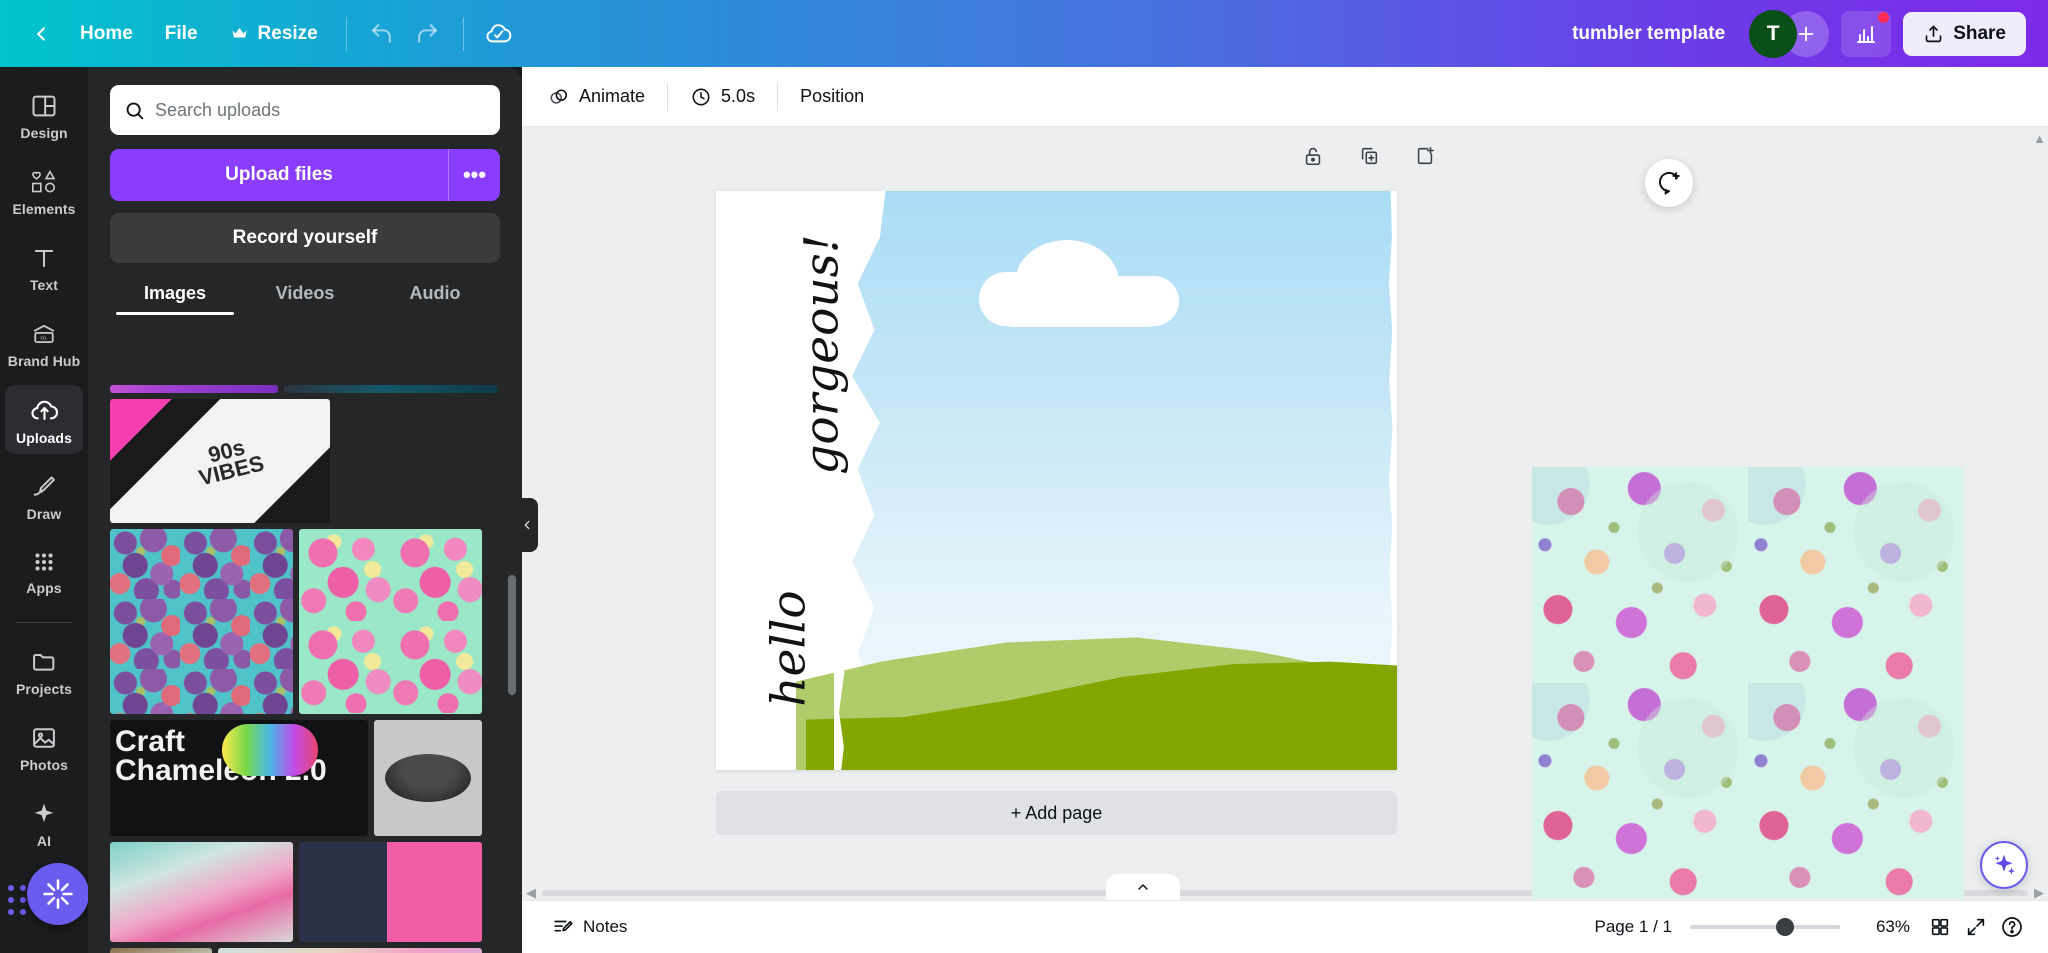 The width and height of the screenshot is (2048, 953). Describe the element at coordinates (220, 461) in the screenshot. I see `list-item: 90s VIBES` at that location.